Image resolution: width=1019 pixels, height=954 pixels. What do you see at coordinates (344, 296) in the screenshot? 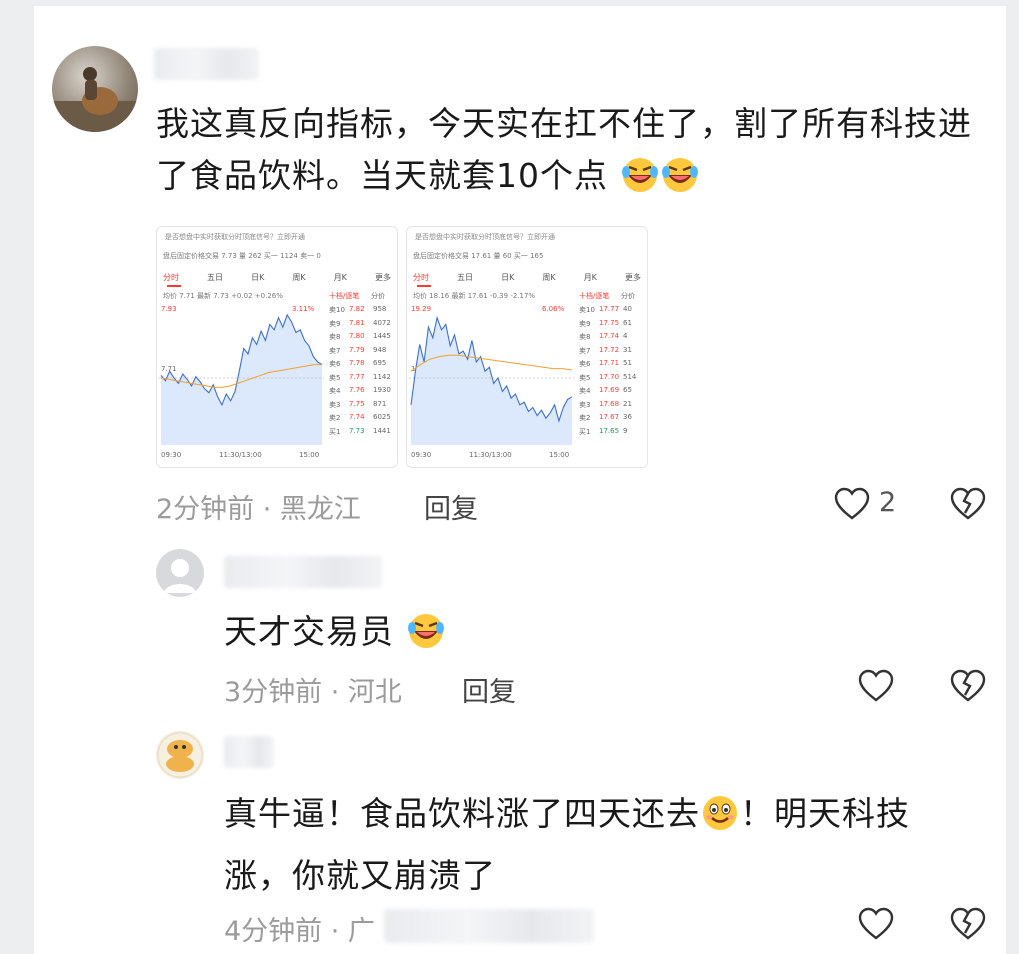
I see `book-header: 十档/逐笔` at bounding box center [344, 296].